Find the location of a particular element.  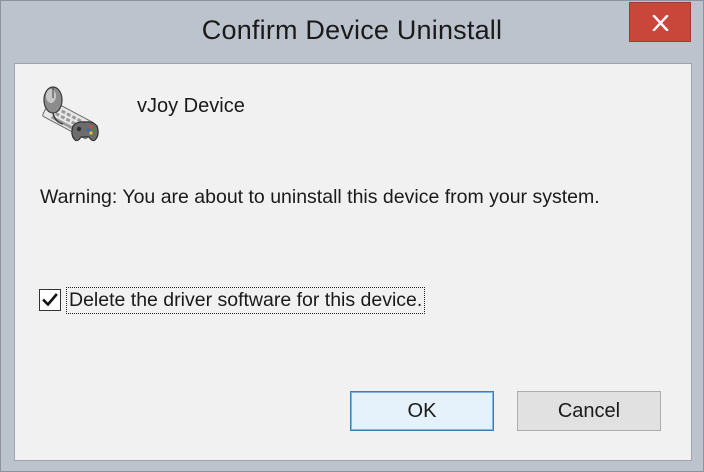

close-button is located at coordinates (660, 22).